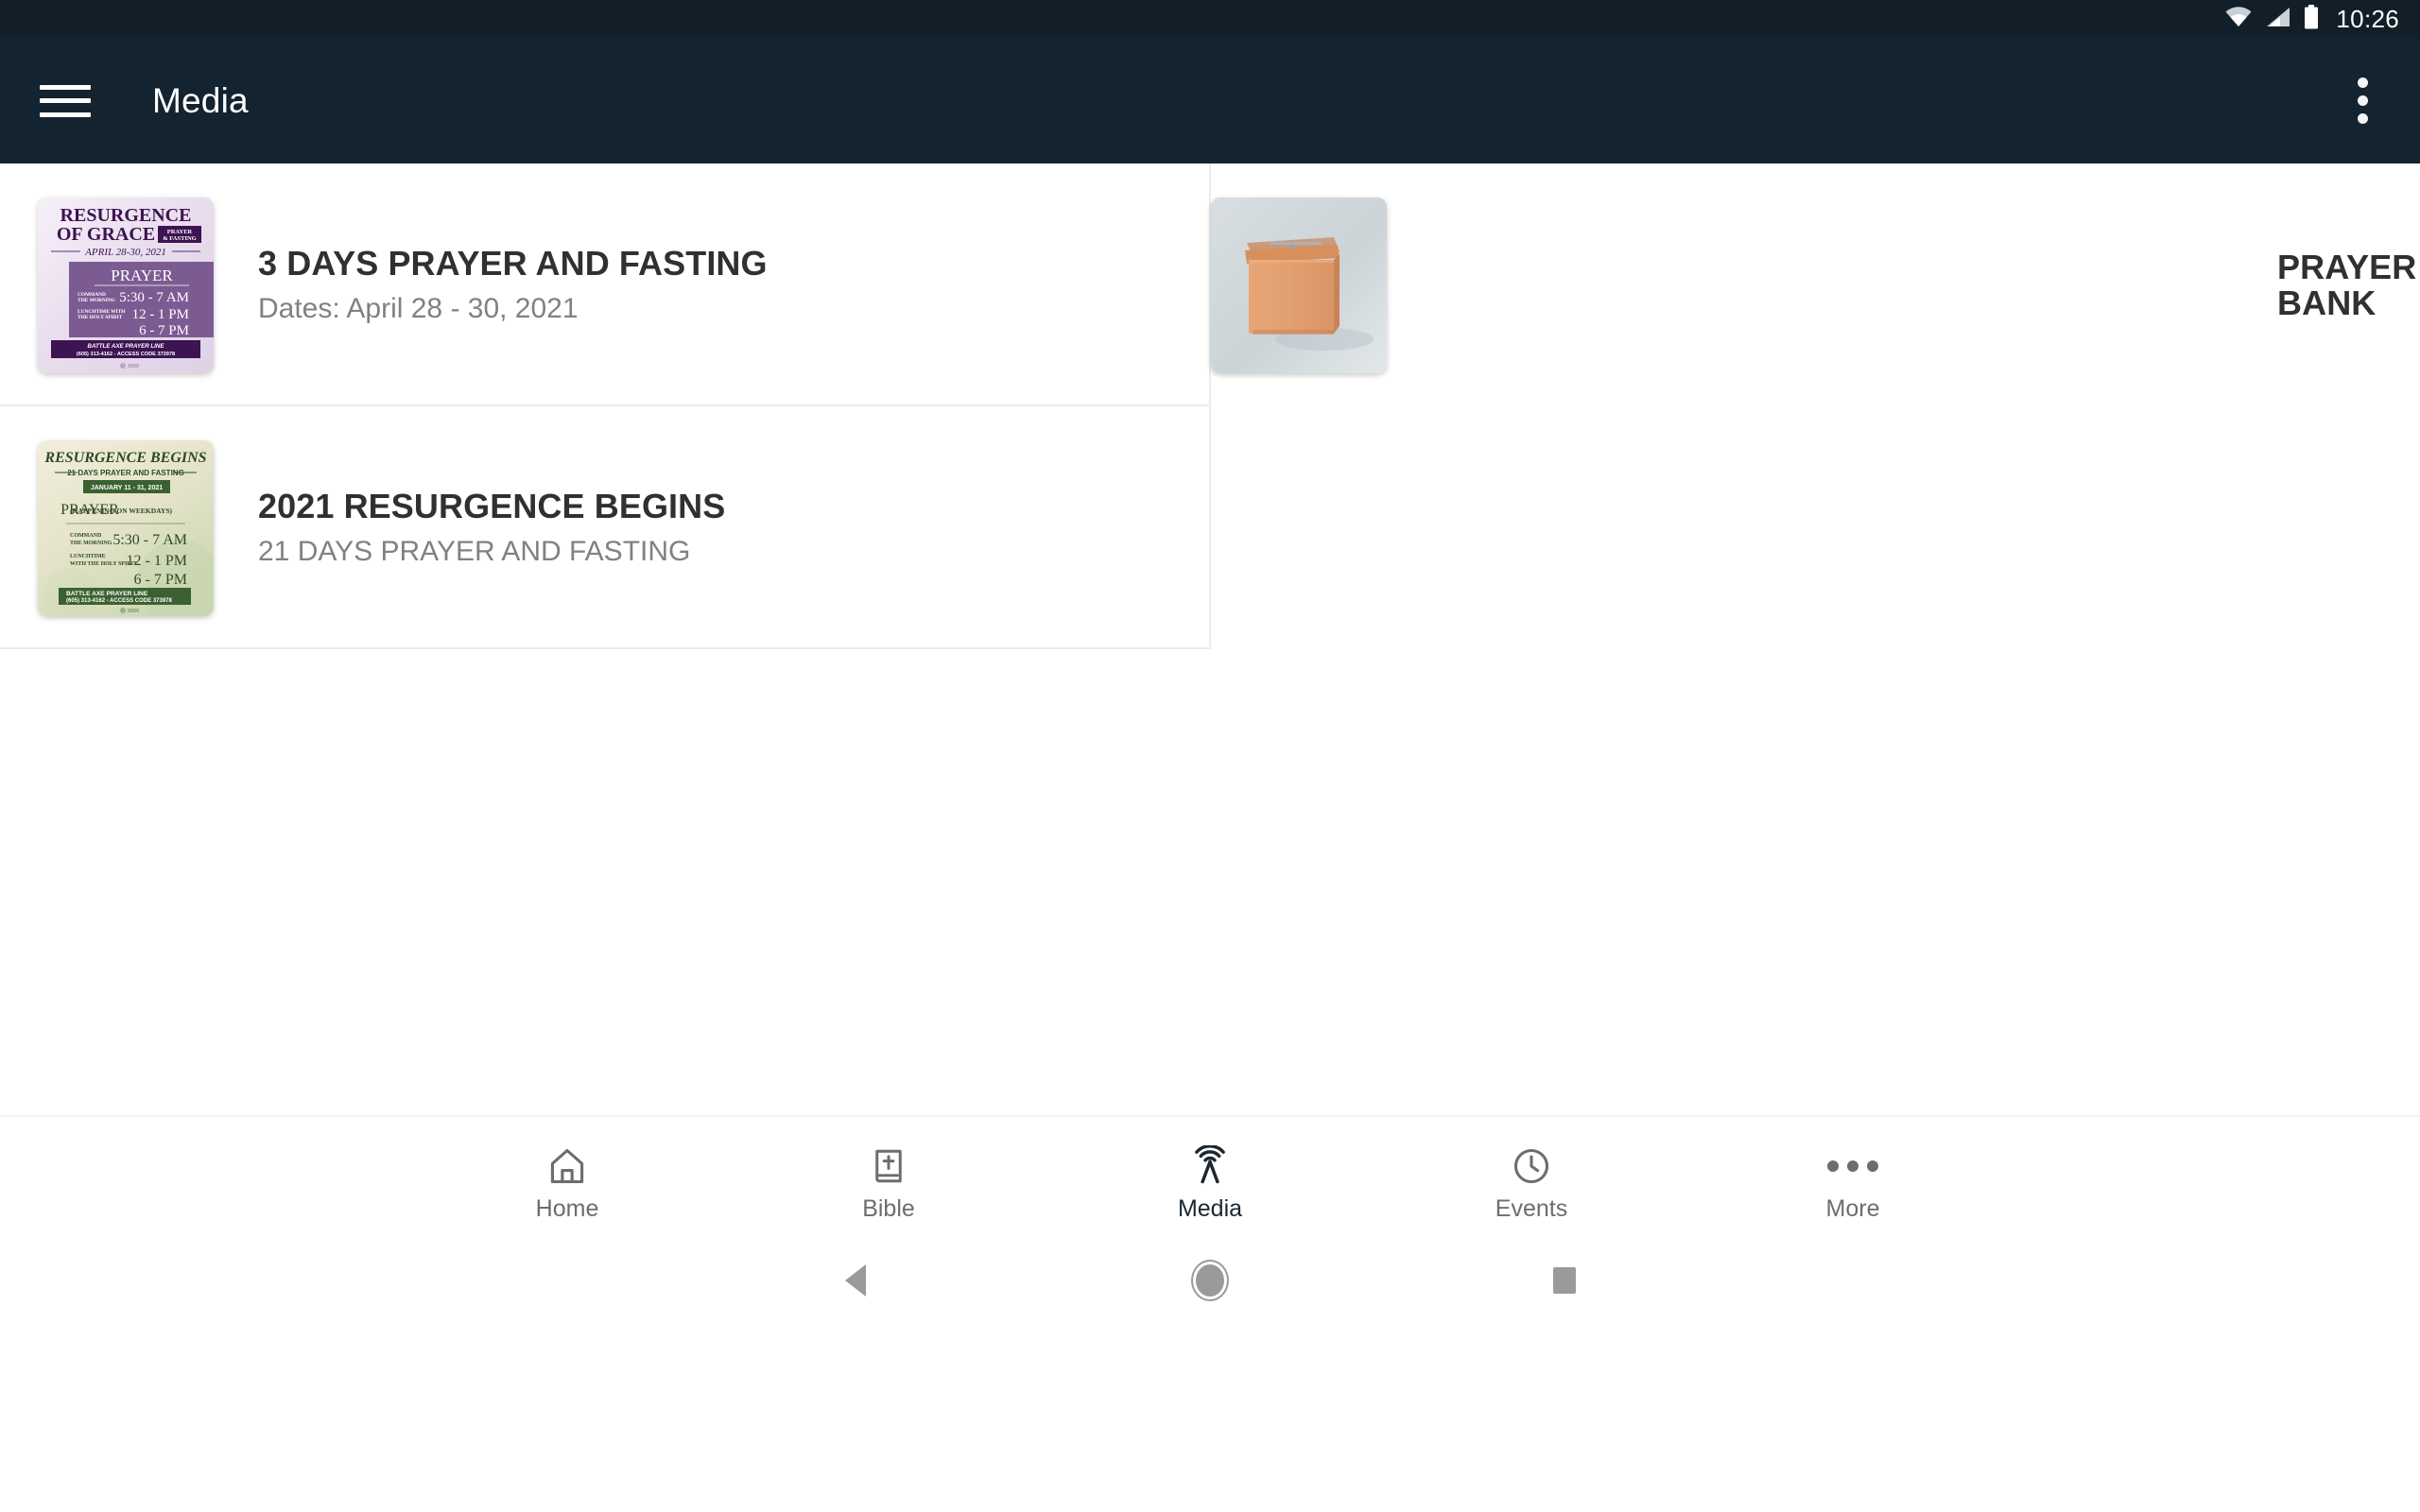  What do you see at coordinates (888, 1208) in the screenshot?
I see `tab-label-bible: Bible` at bounding box center [888, 1208].